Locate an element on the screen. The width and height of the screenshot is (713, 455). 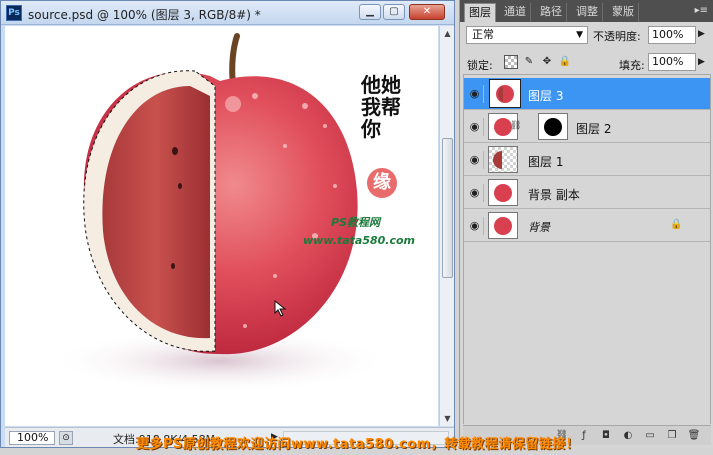
calligraphy-char: 我 is located at coordinates (371, 107).